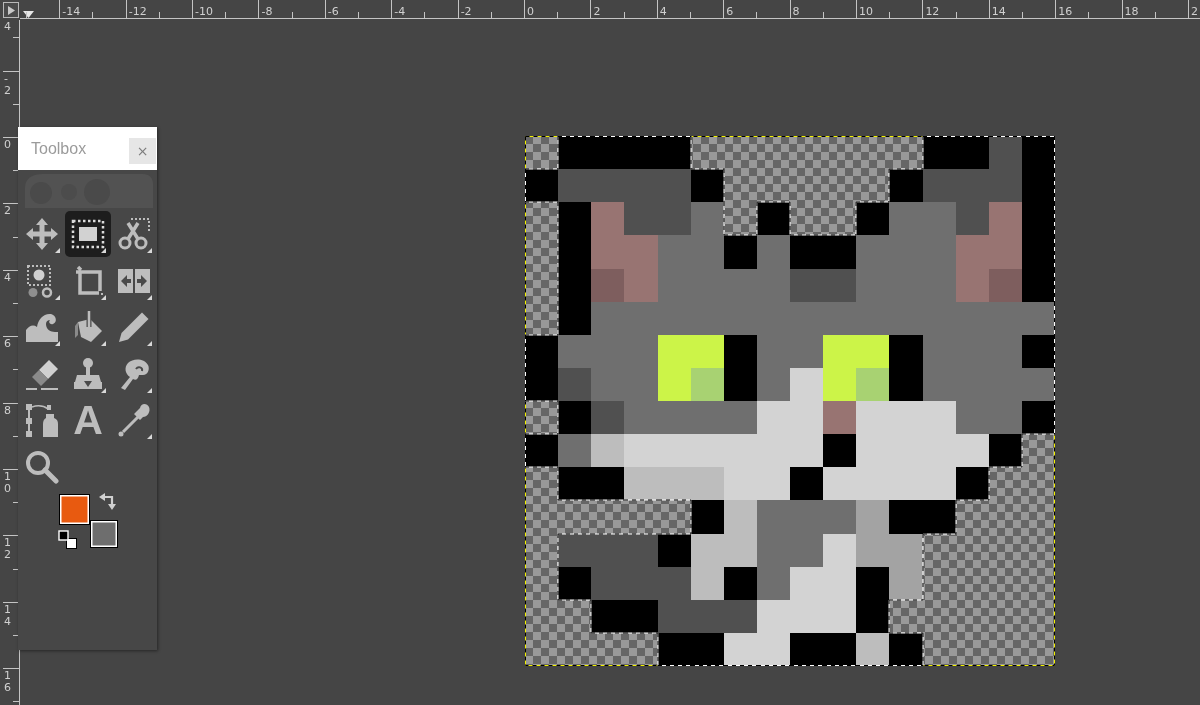 This screenshot has width=1200, height=705. I want to click on window-title: Toolbox, so click(59, 148).